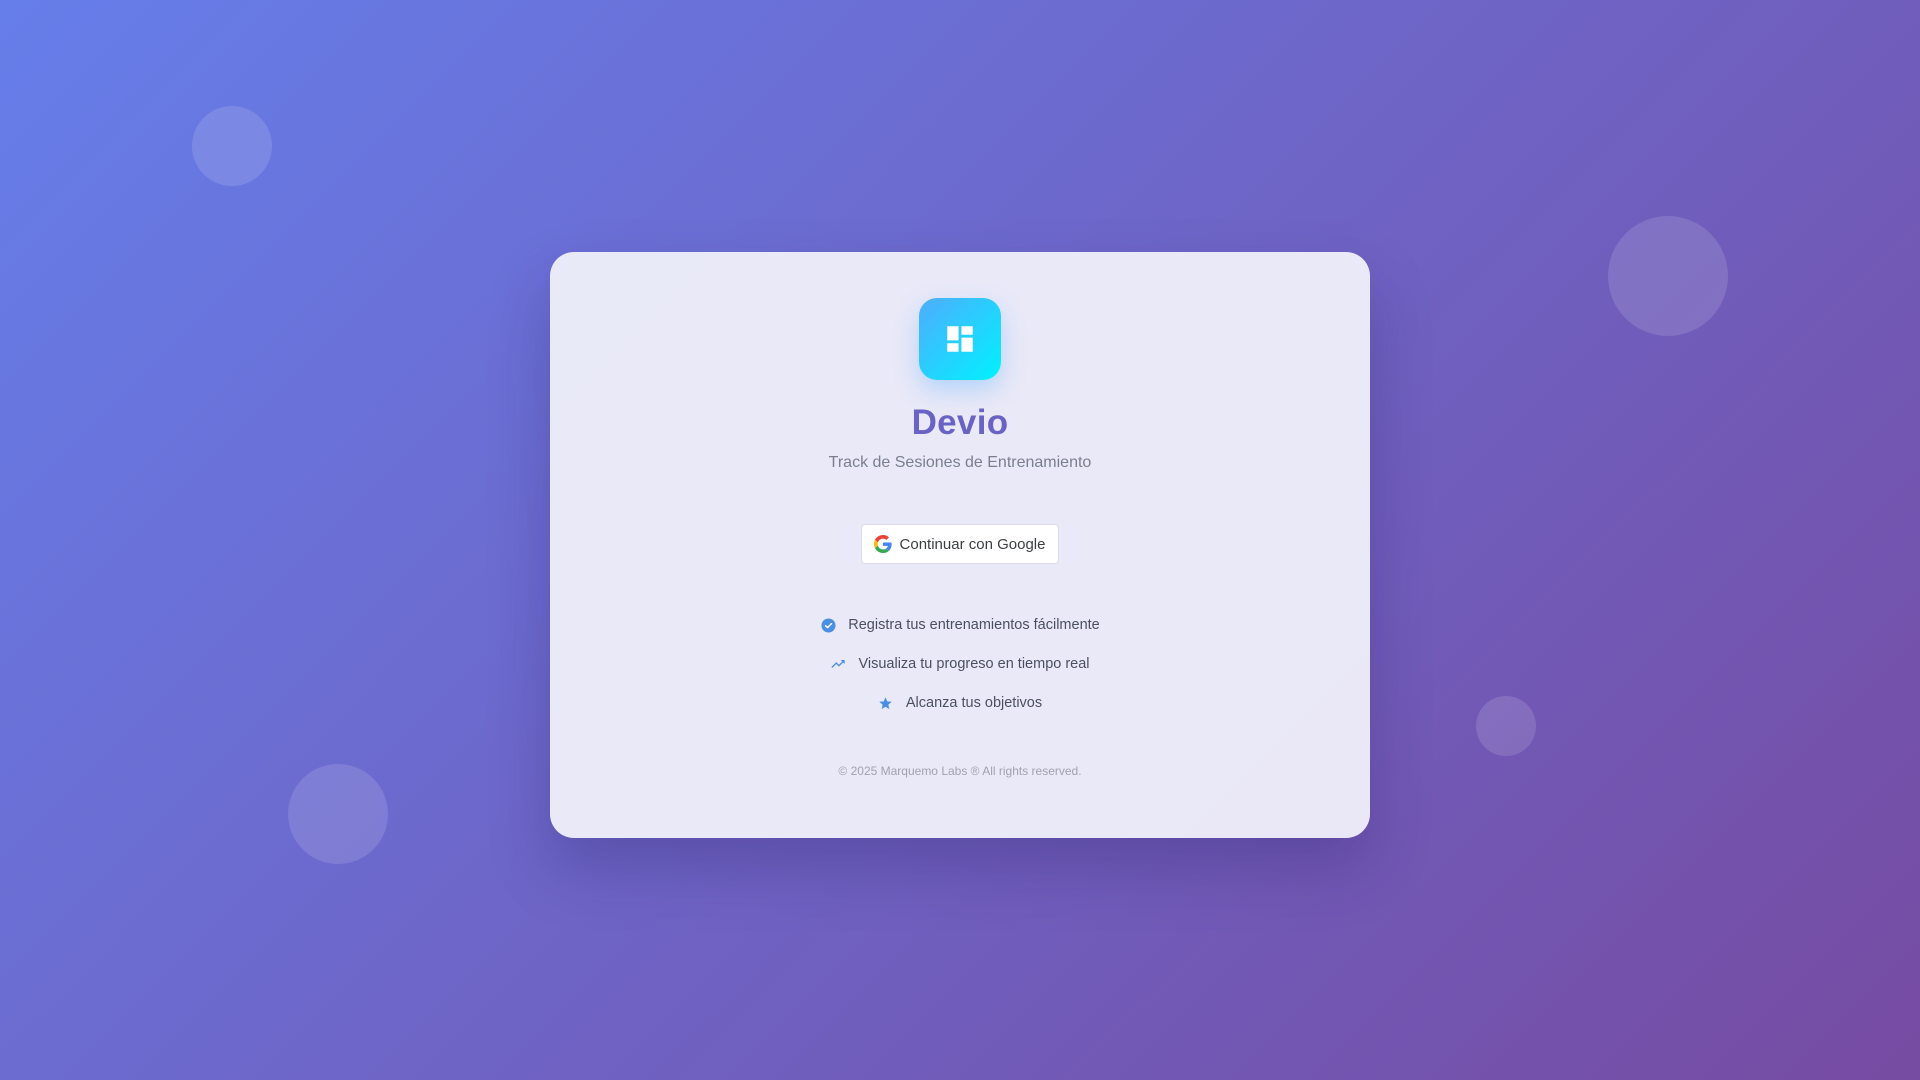 This screenshot has height=1080, width=1920. What do you see at coordinates (828, 625) in the screenshot?
I see `check-circle-icon` at bounding box center [828, 625].